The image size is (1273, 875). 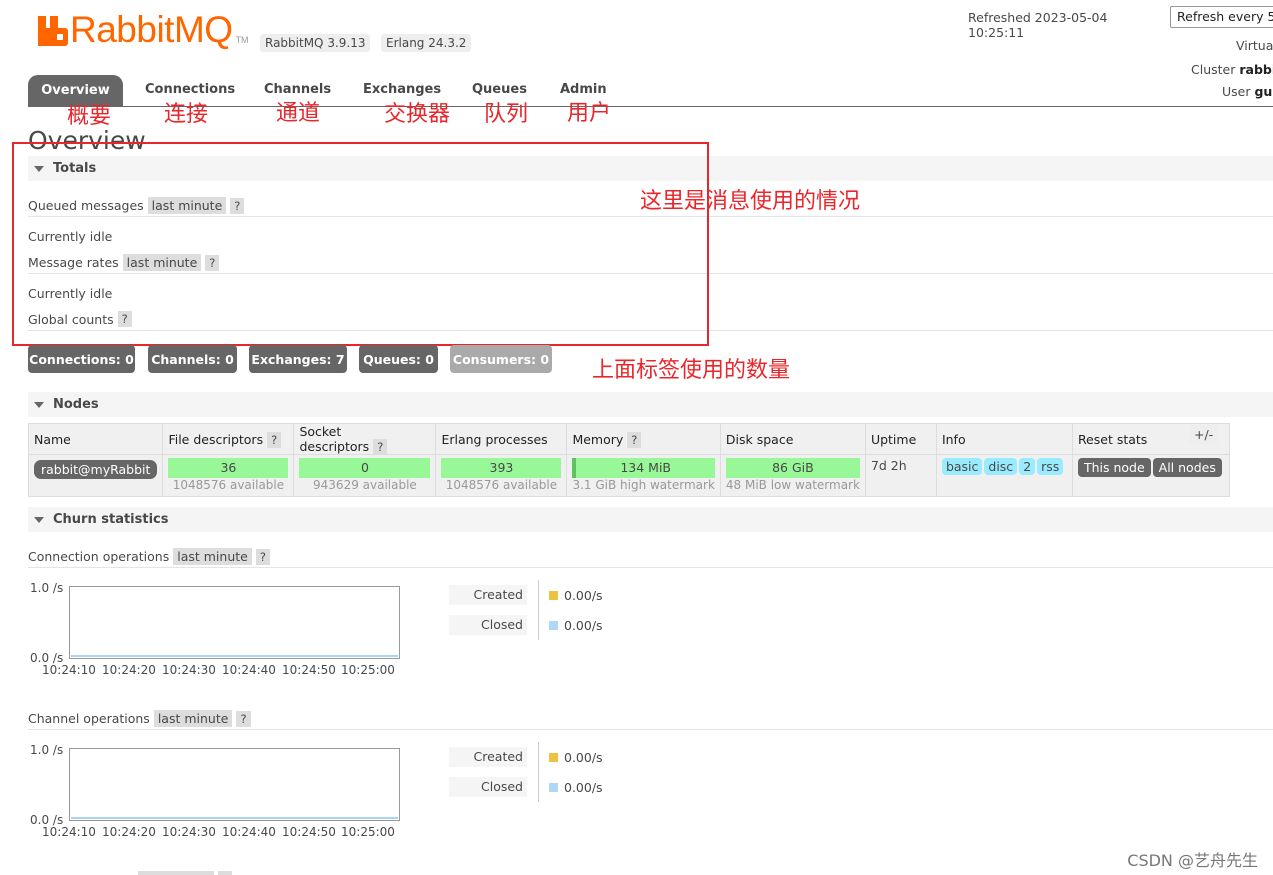 I want to click on file-descriptors-bar: 36, so click(x=228, y=468).